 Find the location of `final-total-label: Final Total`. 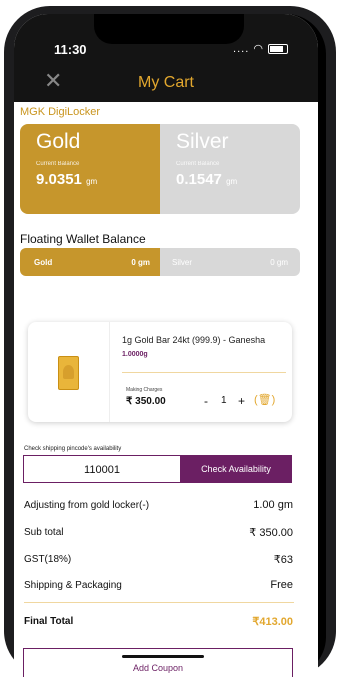

final-total-label: Final Total is located at coordinates (49, 621).